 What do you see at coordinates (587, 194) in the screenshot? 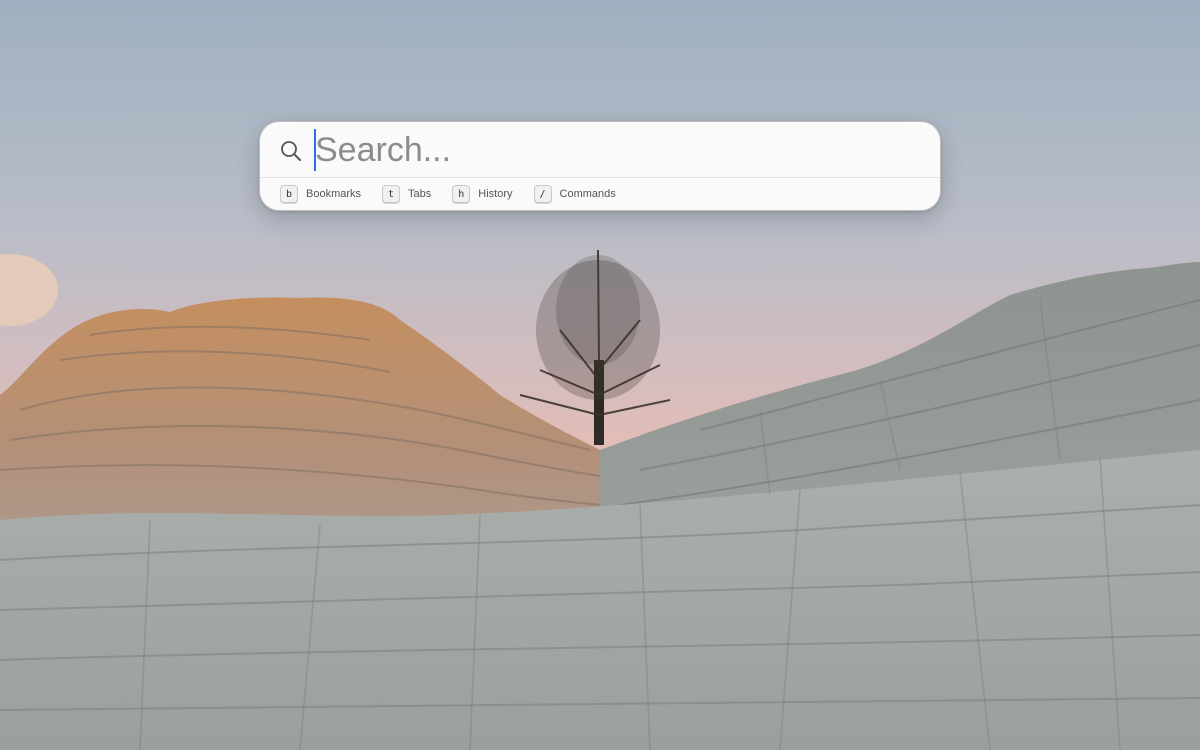
I see `shortcut-label: Commands` at bounding box center [587, 194].